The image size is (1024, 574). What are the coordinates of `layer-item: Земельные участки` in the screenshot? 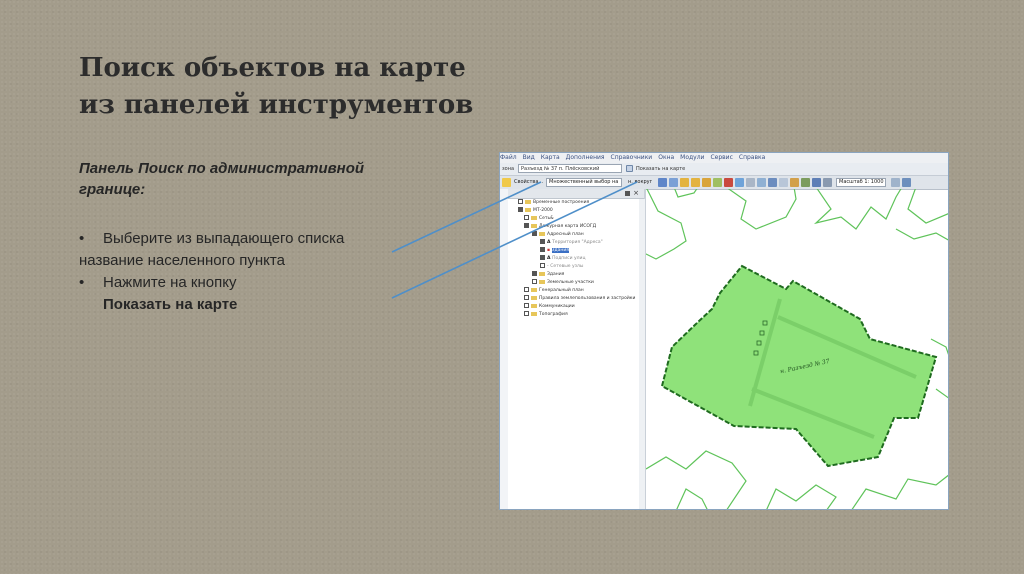 It's located at (563, 283).